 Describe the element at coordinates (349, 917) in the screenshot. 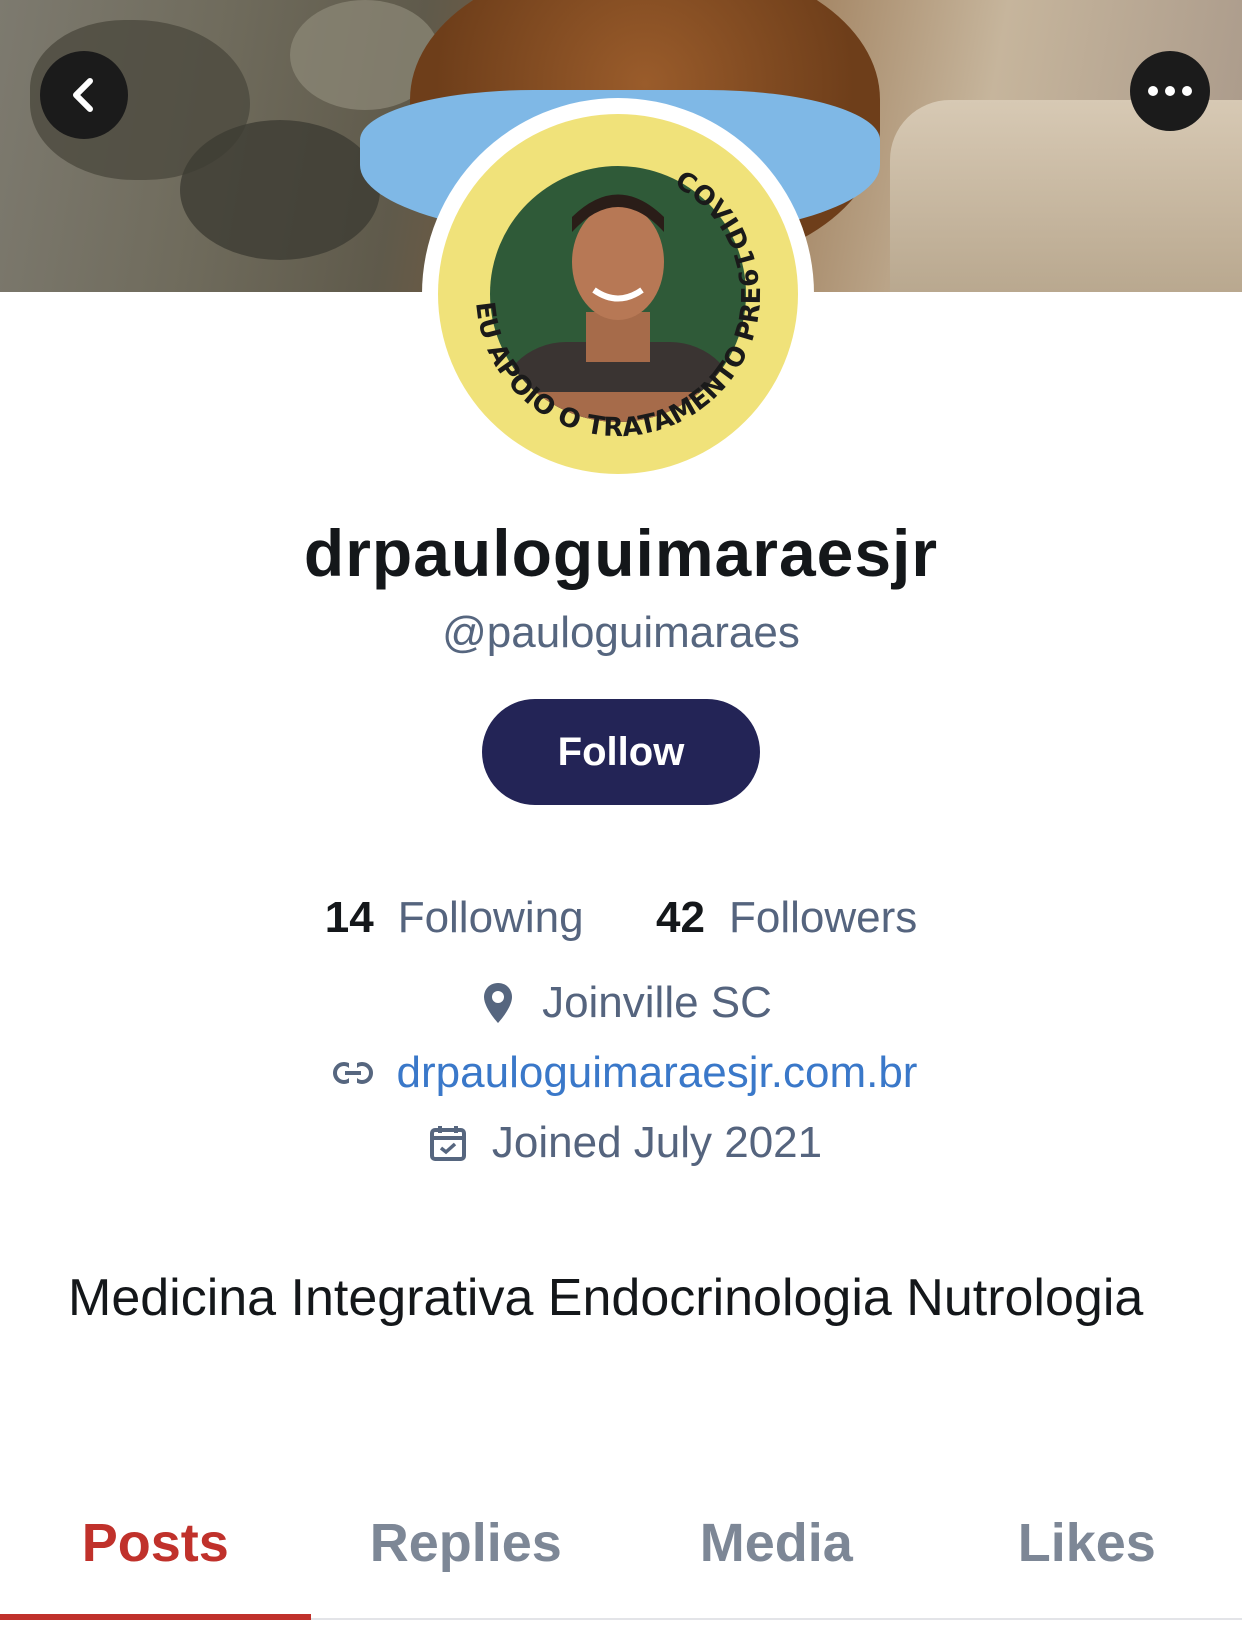

I see `following-count: 14` at that location.